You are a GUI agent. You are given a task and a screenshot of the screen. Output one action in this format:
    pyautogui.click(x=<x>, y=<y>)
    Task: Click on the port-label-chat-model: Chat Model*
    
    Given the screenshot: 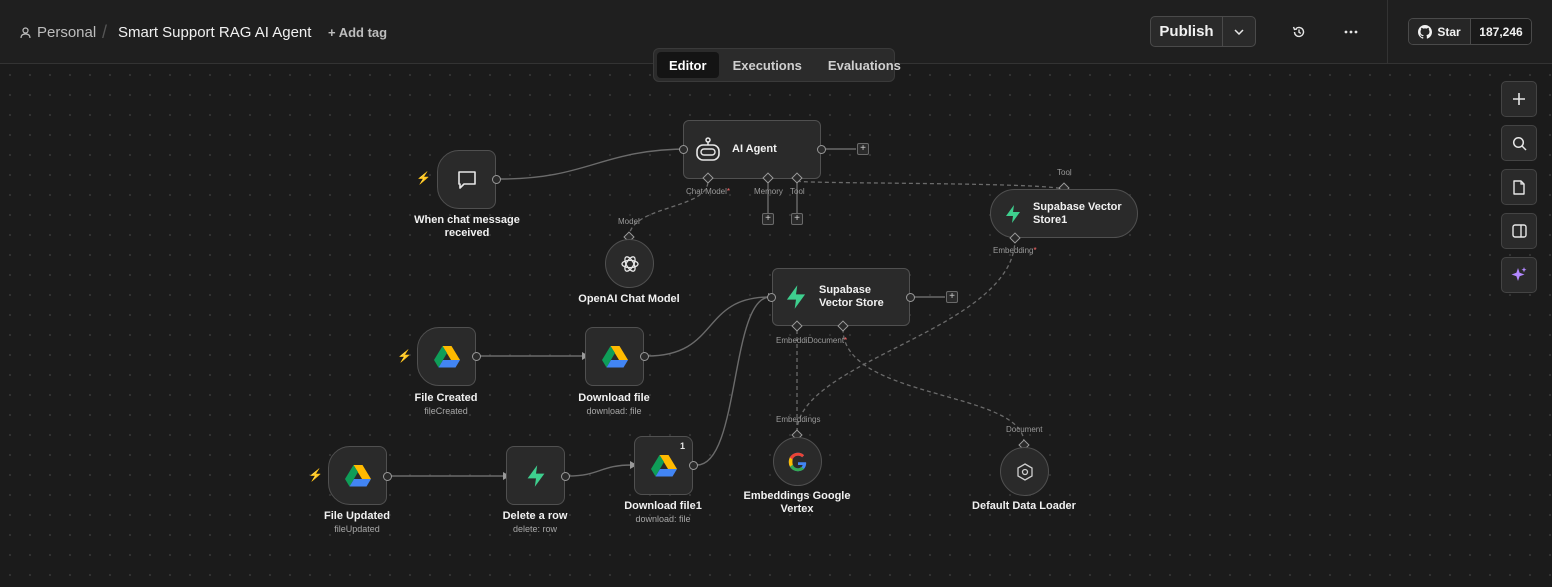 What is the action you would take?
    pyautogui.click(x=708, y=191)
    